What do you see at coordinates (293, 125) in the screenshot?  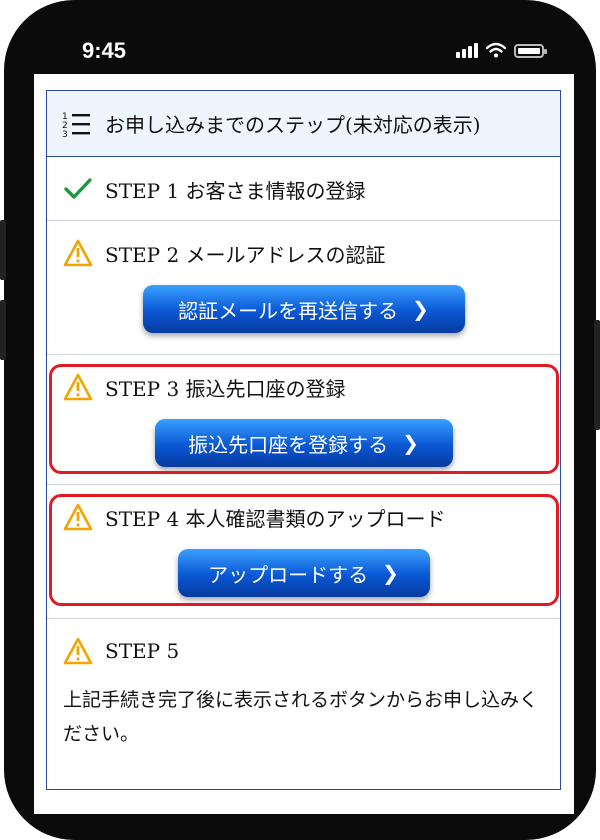 I see `panel-title: お申し込みまでのステップ(未対応の表示)` at bounding box center [293, 125].